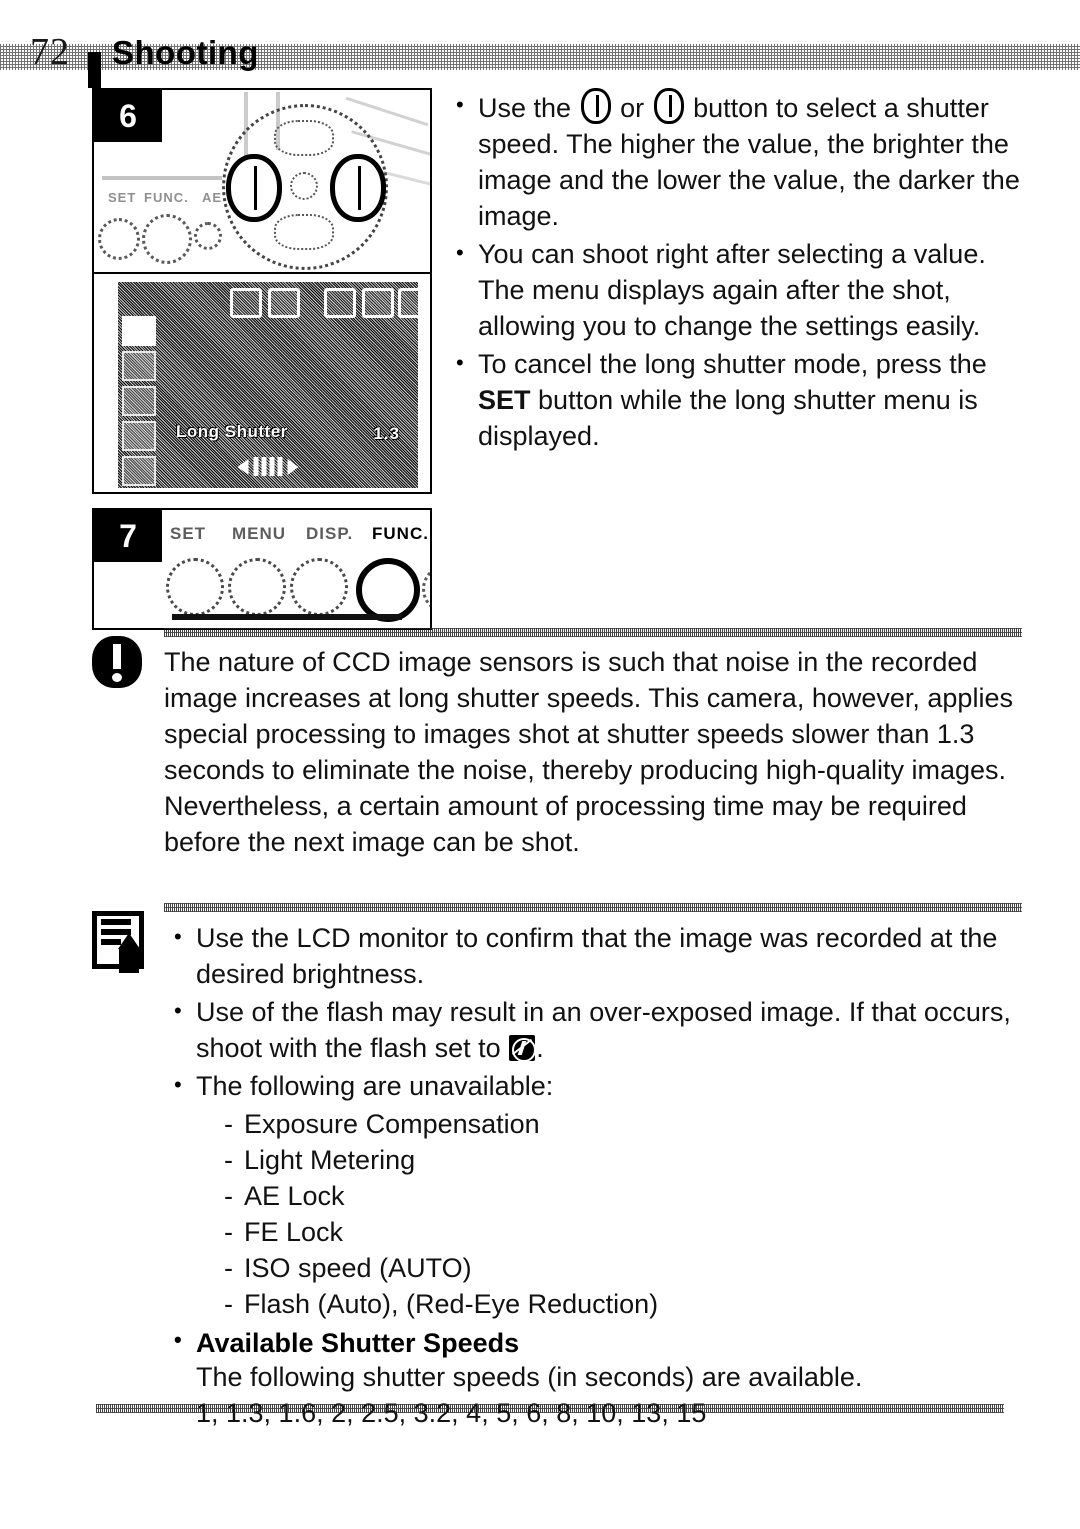 The height and width of the screenshot is (1529, 1080). Describe the element at coordinates (623, 1124) in the screenshot. I see `list-item: Exposure Compensation` at that location.